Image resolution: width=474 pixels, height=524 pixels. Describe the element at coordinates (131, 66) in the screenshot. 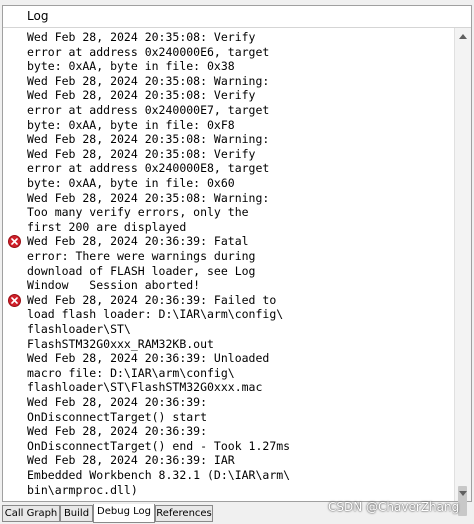

I see `log-line: byte: 0xAA, byte in file: 0x38` at that location.